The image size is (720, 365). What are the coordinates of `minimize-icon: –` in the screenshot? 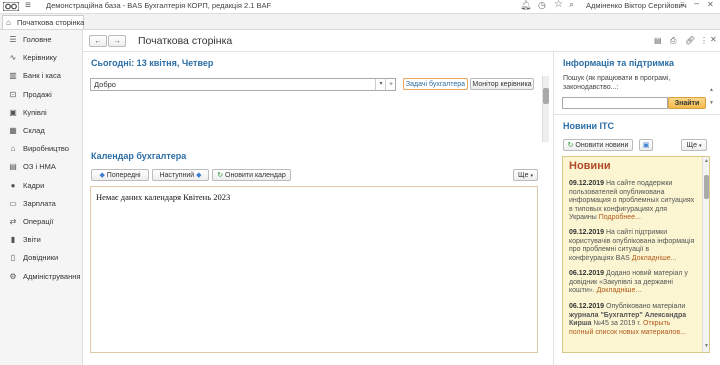 It's located at (696, 4).